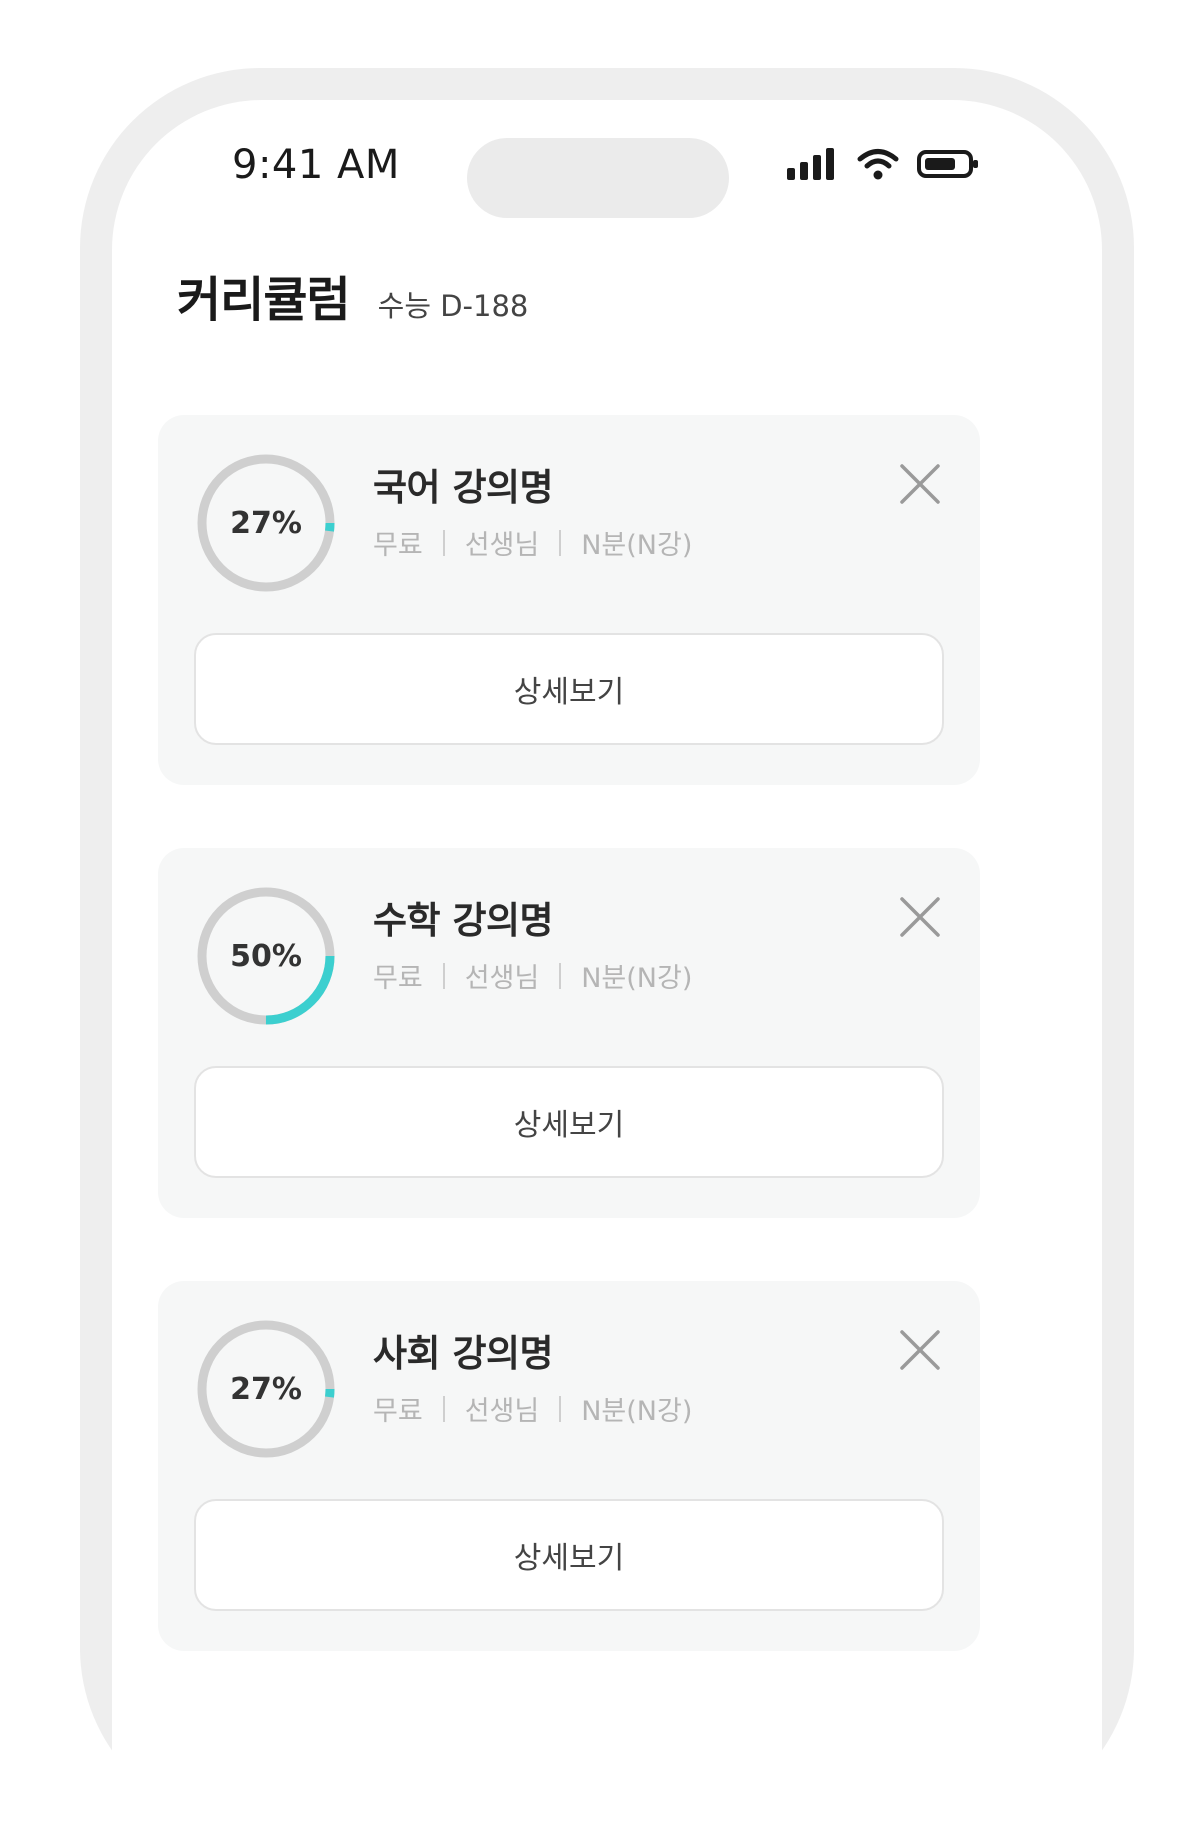 This screenshot has width=1200, height=1828. Describe the element at coordinates (316, 165) in the screenshot. I see `status-time: 9:41 AM` at that location.